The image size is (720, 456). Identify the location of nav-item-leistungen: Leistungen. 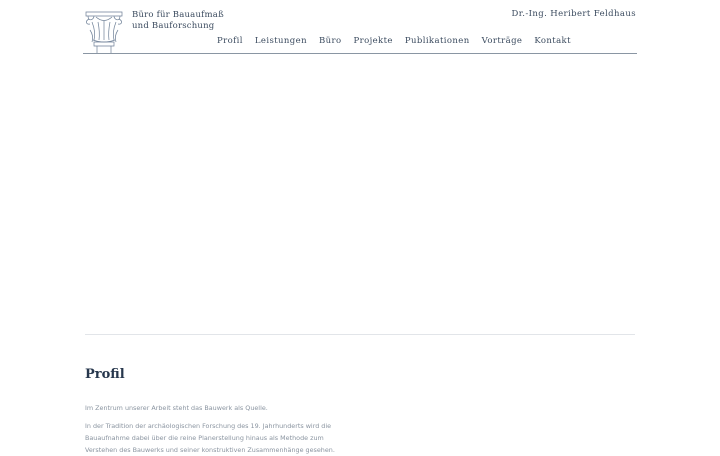
(281, 41).